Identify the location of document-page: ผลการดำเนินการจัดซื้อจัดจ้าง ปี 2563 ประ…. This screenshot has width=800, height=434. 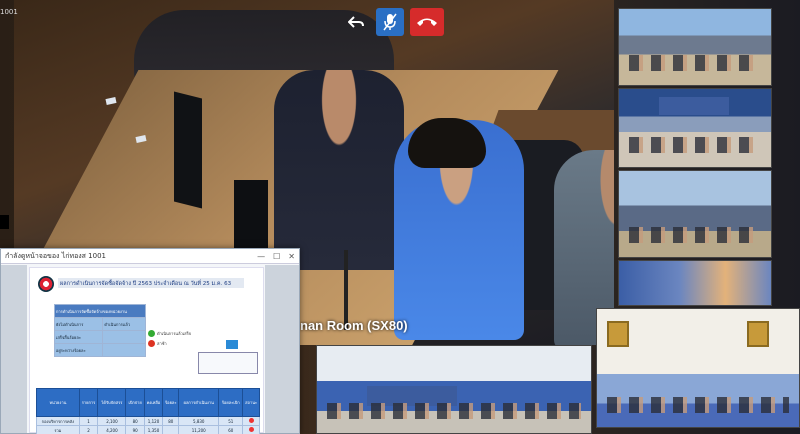
(146, 350).